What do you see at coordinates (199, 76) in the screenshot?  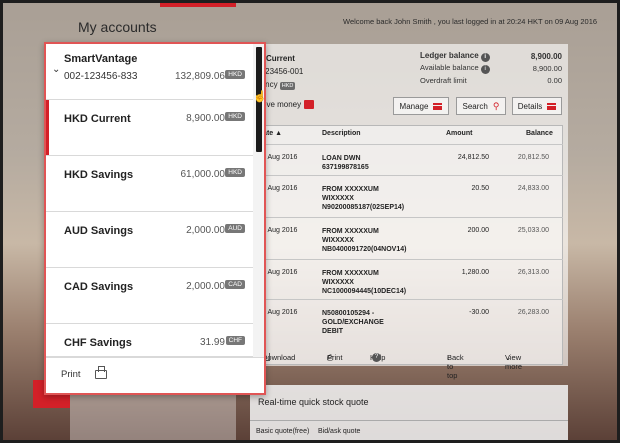 I see `account-option-amount: 132,809.06` at bounding box center [199, 76].